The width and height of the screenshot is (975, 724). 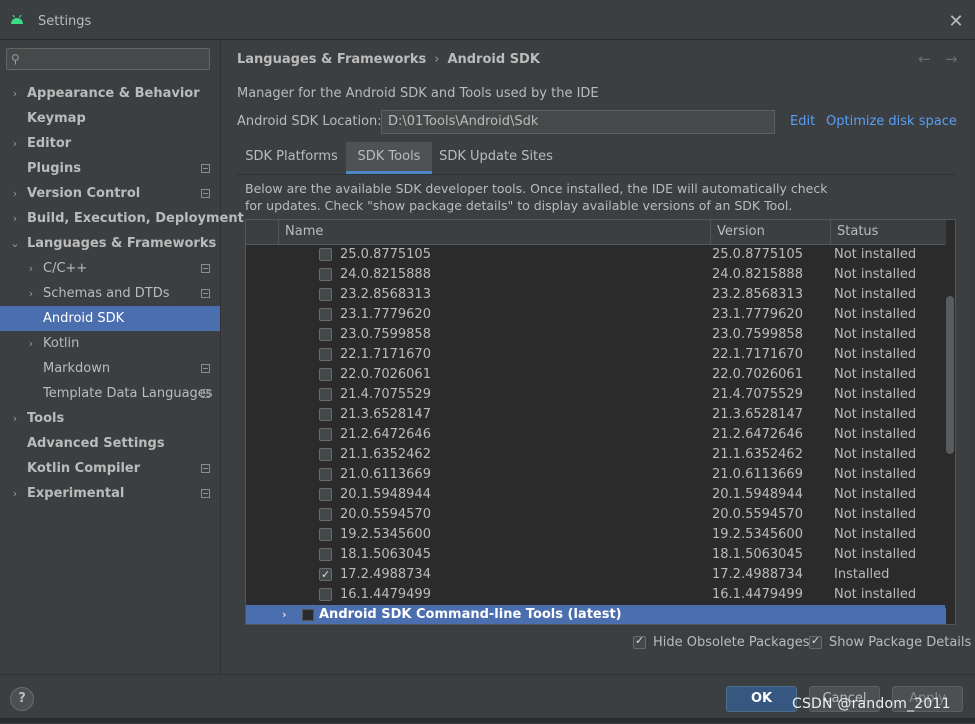 I want to click on sidebar-item: › Kotlin, so click(x=110, y=343).